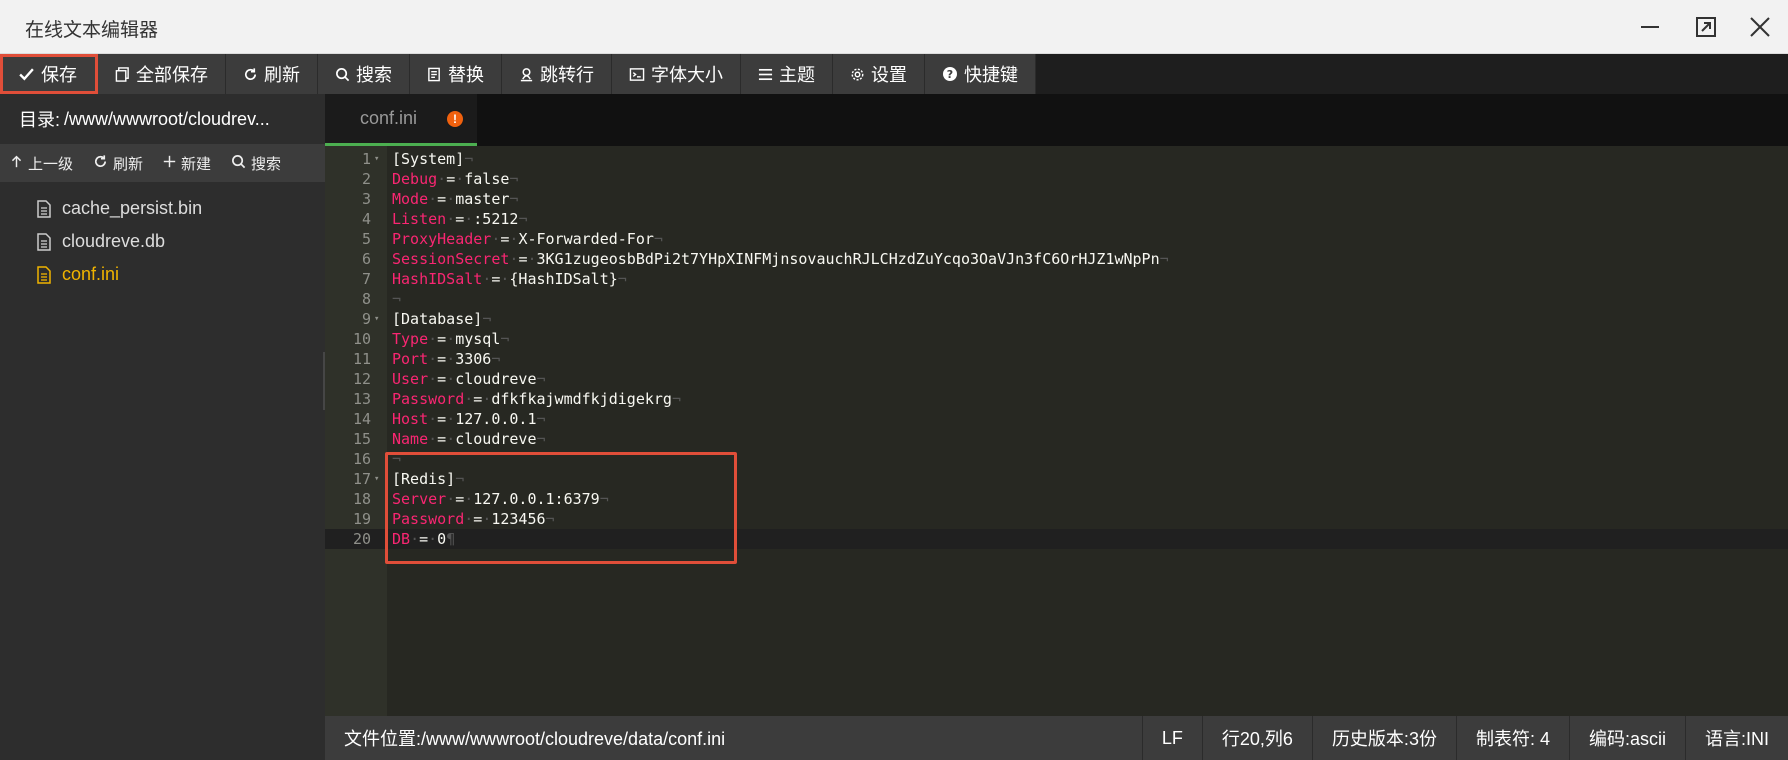 Image resolution: width=1788 pixels, height=760 pixels. Describe the element at coordinates (361, 379) in the screenshot. I see `line-number: 12` at that location.